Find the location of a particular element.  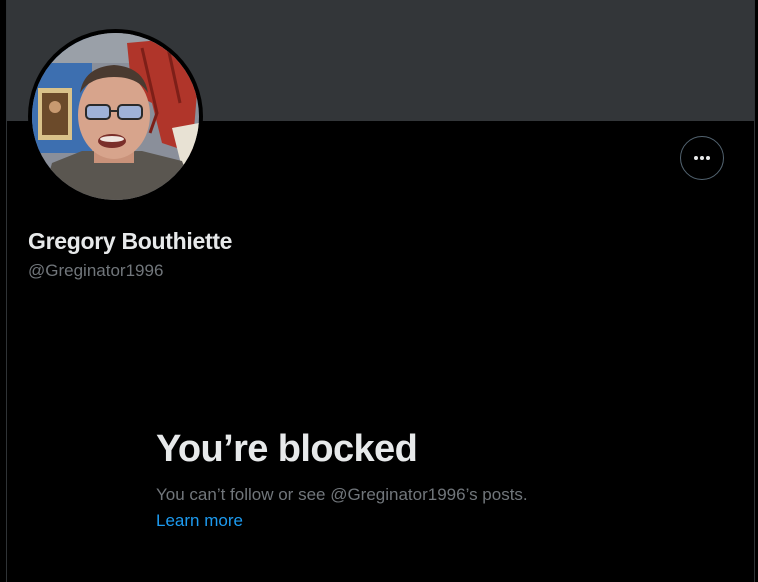

blocked-title: You’re blocked is located at coordinates (287, 449).